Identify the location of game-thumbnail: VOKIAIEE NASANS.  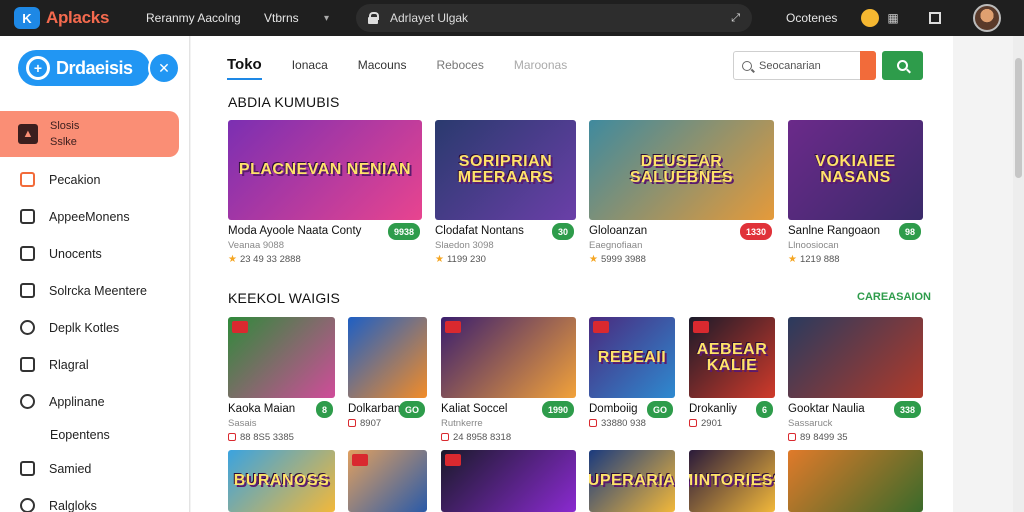
(855, 170).